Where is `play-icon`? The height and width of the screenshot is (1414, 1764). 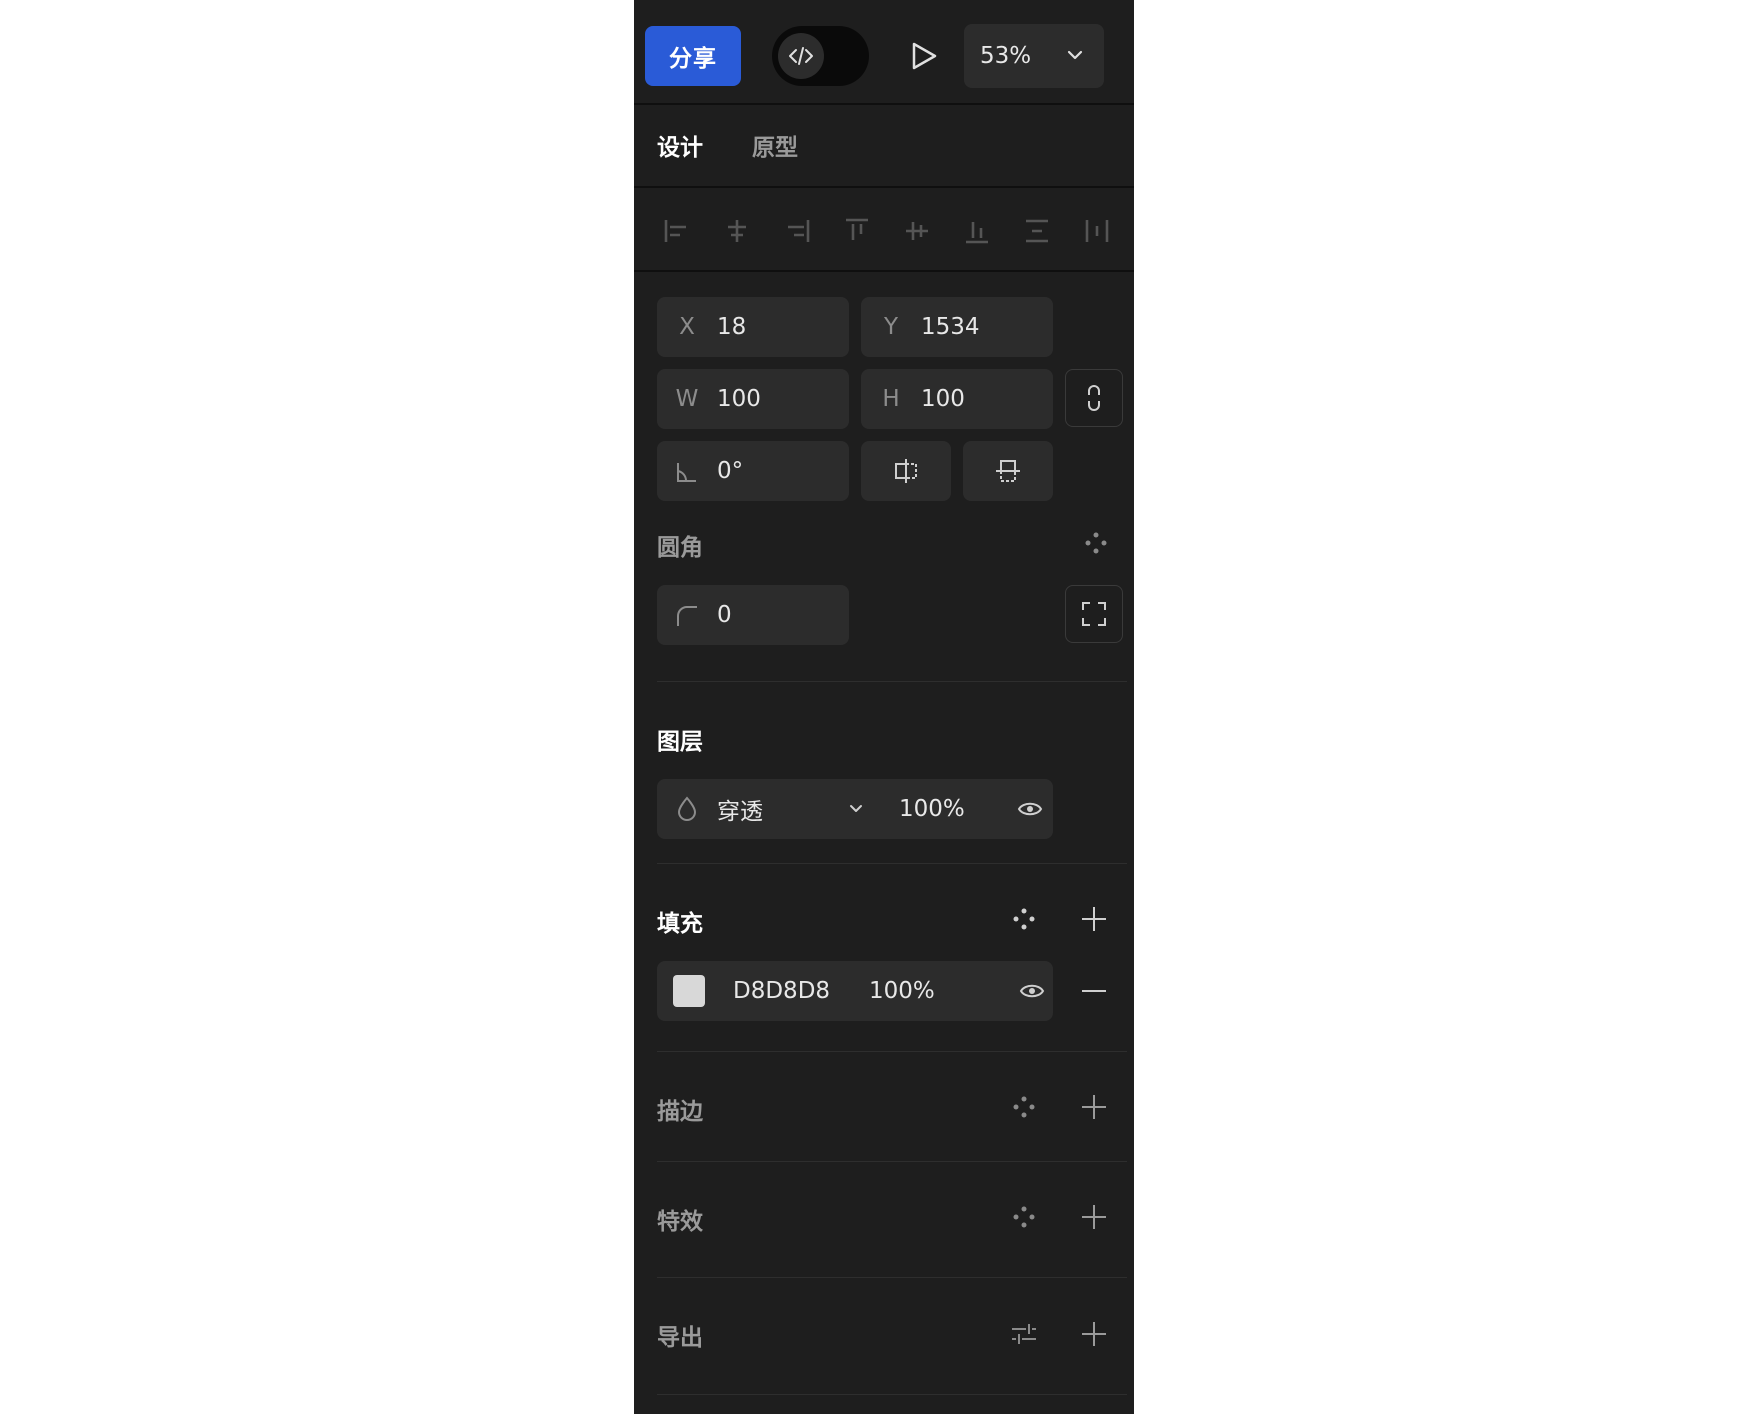 play-icon is located at coordinates (924, 56).